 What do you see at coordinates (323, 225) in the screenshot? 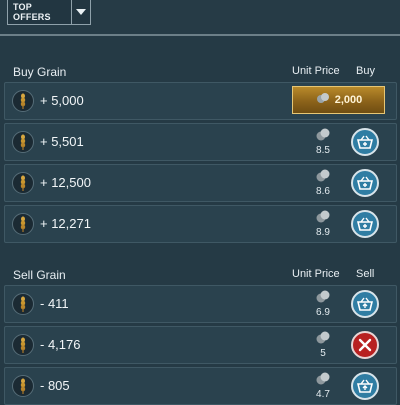
I see `unit-price: 8.9` at bounding box center [323, 225].